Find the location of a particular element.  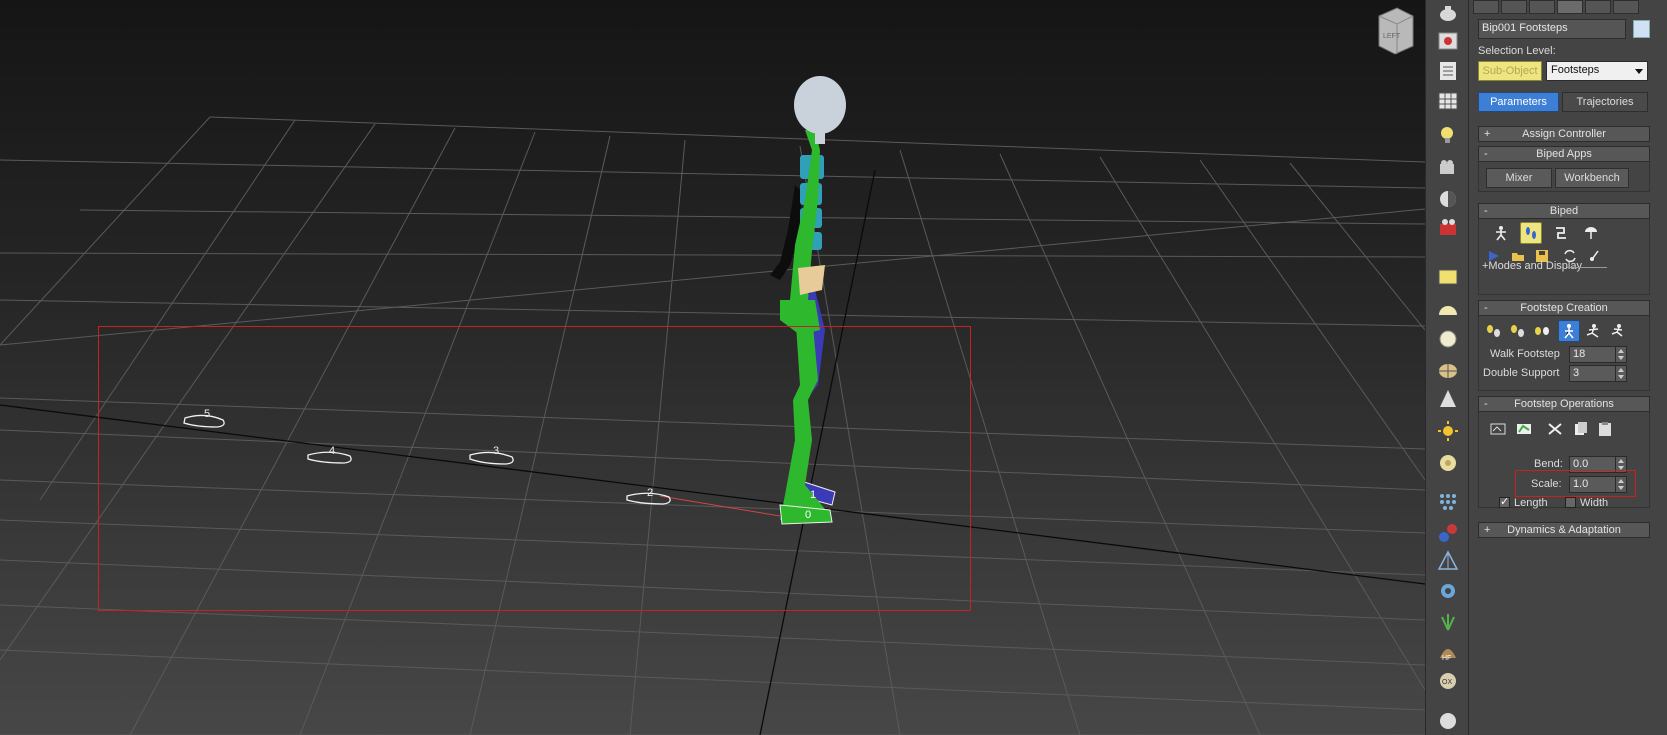

create-tab is located at coordinates (1486, 7).